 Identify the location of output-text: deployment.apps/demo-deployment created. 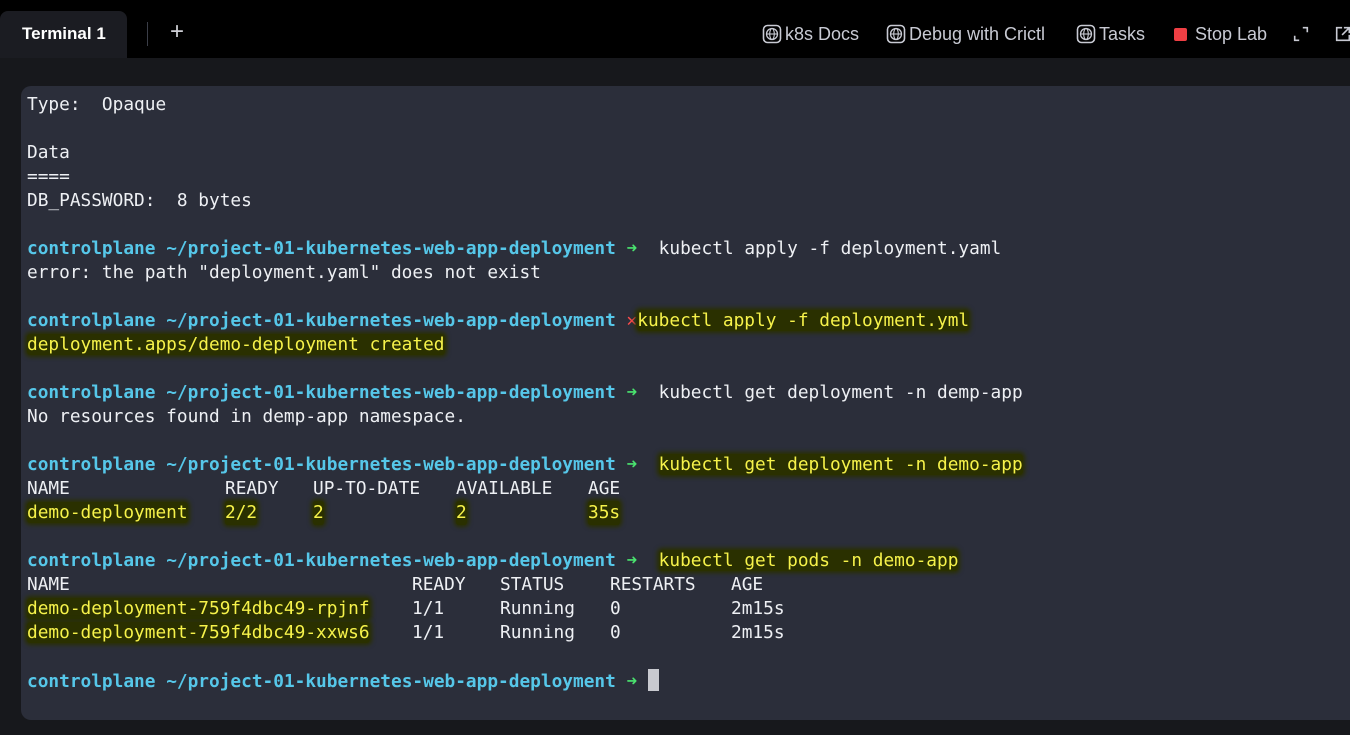
(236, 344).